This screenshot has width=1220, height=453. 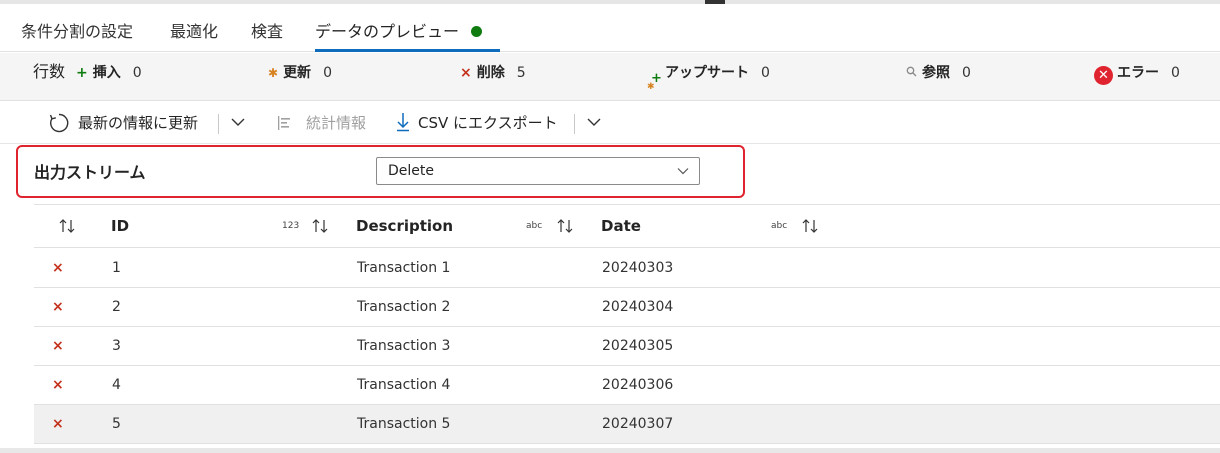 I want to click on output-stream-dropdown: Delete, so click(x=538, y=171).